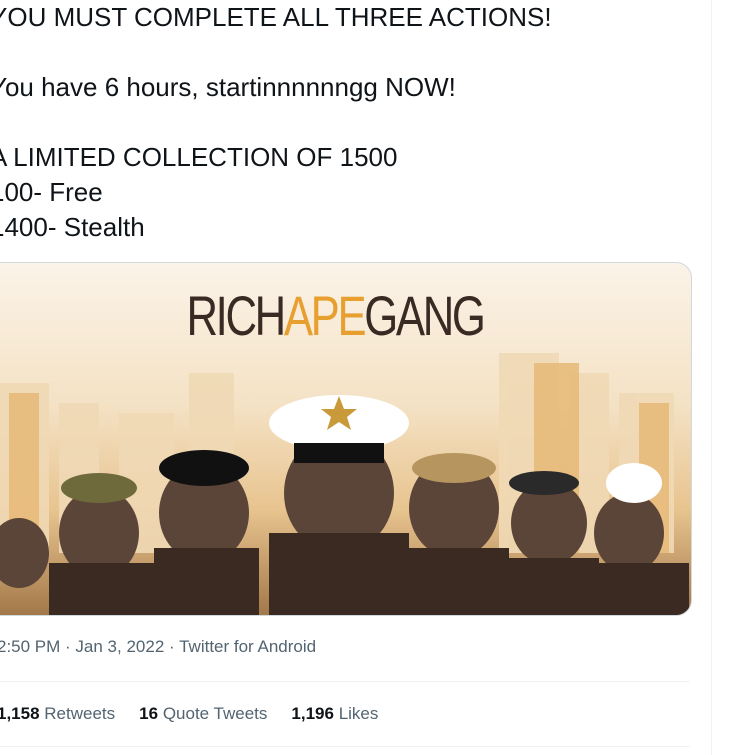 Image resolution: width=736 pixels, height=755 pixels. Describe the element at coordinates (247, 646) in the screenshot. I see `tweet-source: Twitter for Android` at that location.